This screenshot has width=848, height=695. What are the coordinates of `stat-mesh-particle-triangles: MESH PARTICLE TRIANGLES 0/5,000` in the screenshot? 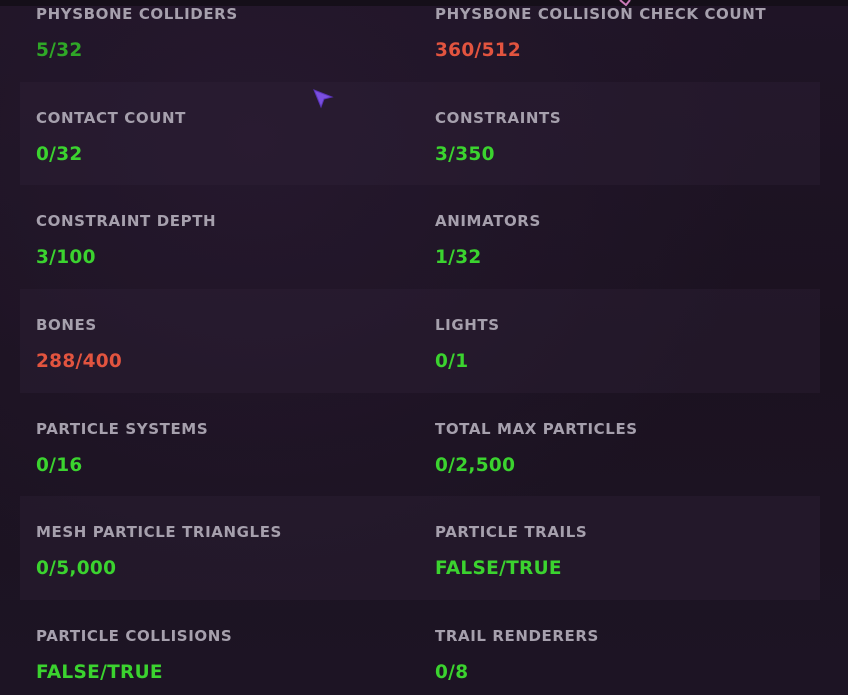 It's located at (219, 548).